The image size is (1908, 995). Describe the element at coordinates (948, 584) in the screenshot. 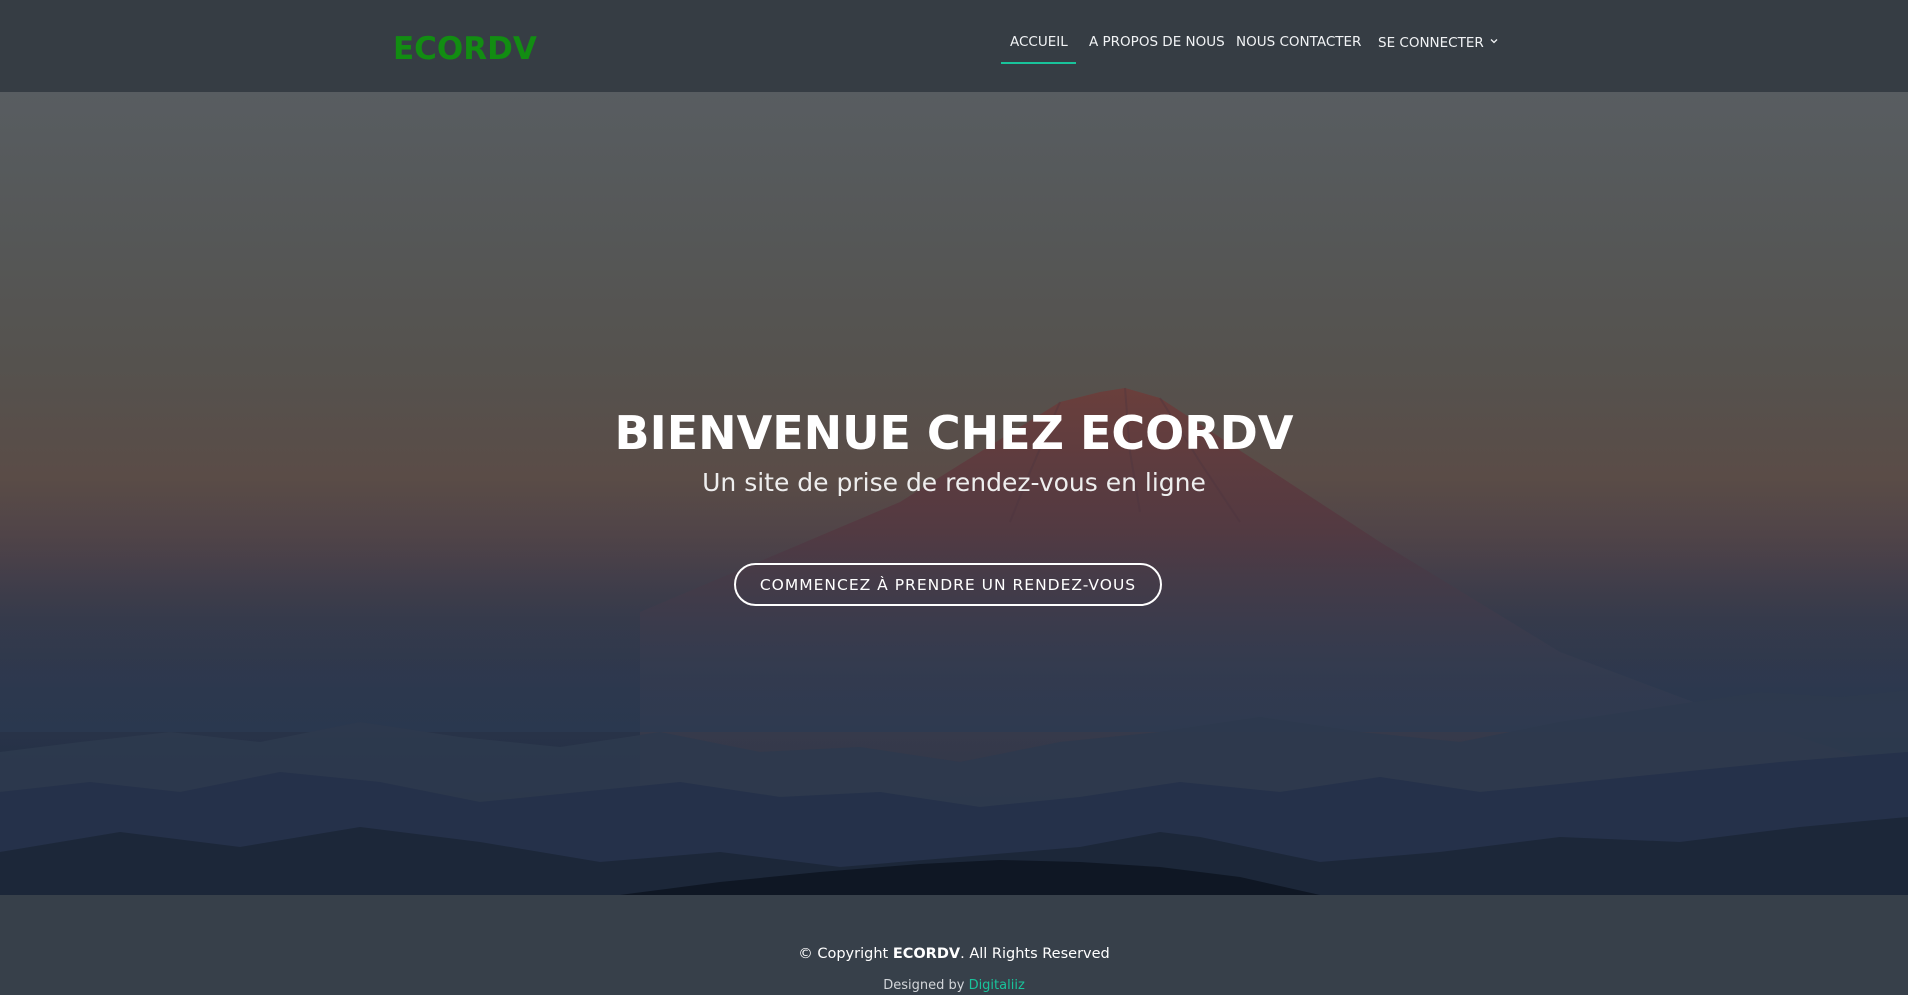

I see `book-appointment-button: COMMENCEZ À PRENDRE UN RENDEZ-VOUS` at that location.